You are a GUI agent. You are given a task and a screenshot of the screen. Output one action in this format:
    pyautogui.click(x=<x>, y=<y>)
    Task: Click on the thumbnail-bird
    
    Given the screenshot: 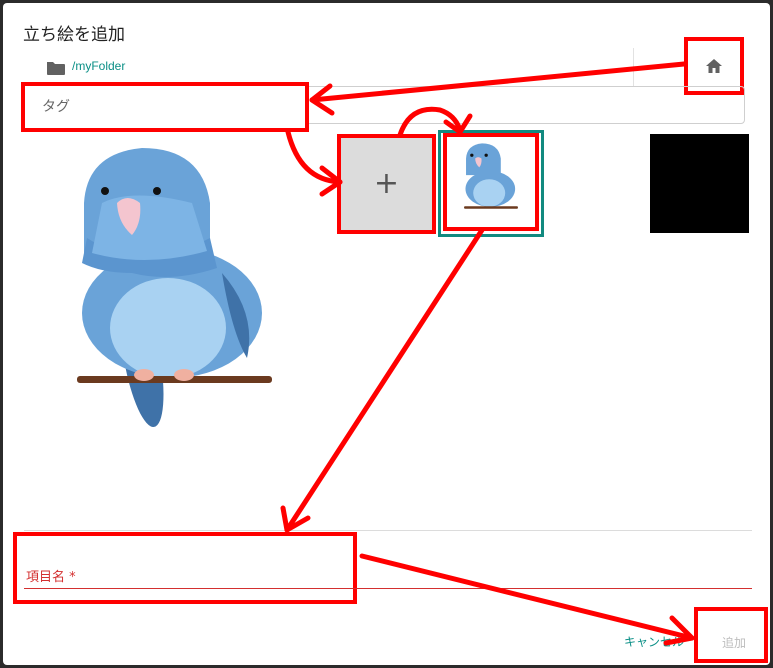 What is the action you would take?
    pyautogui.click(x=491, y=182)
    